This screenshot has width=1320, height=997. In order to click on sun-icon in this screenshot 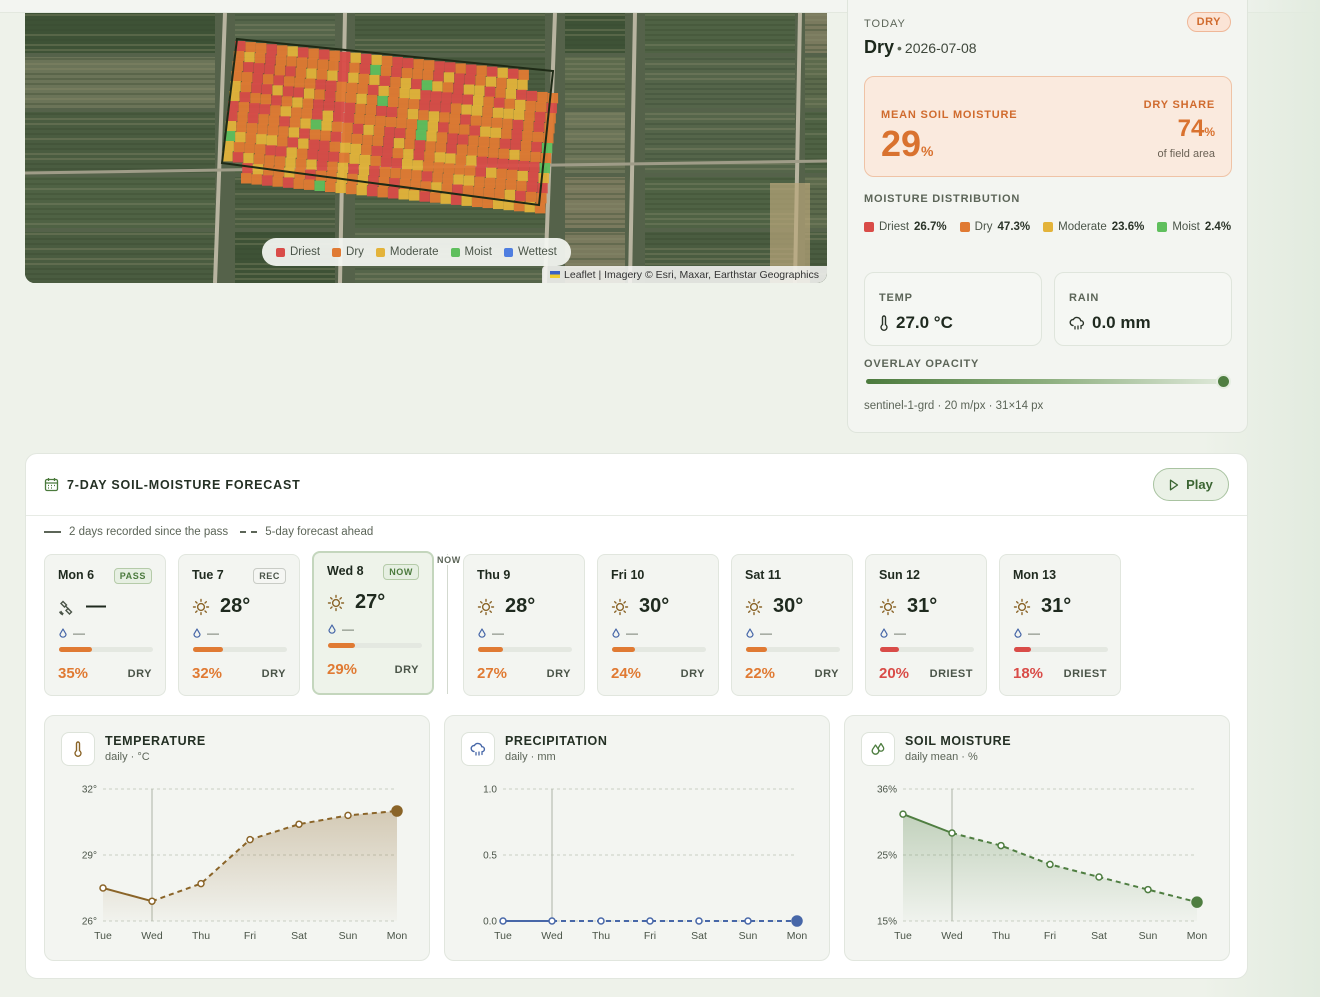, I will do `click(754, 607)`.